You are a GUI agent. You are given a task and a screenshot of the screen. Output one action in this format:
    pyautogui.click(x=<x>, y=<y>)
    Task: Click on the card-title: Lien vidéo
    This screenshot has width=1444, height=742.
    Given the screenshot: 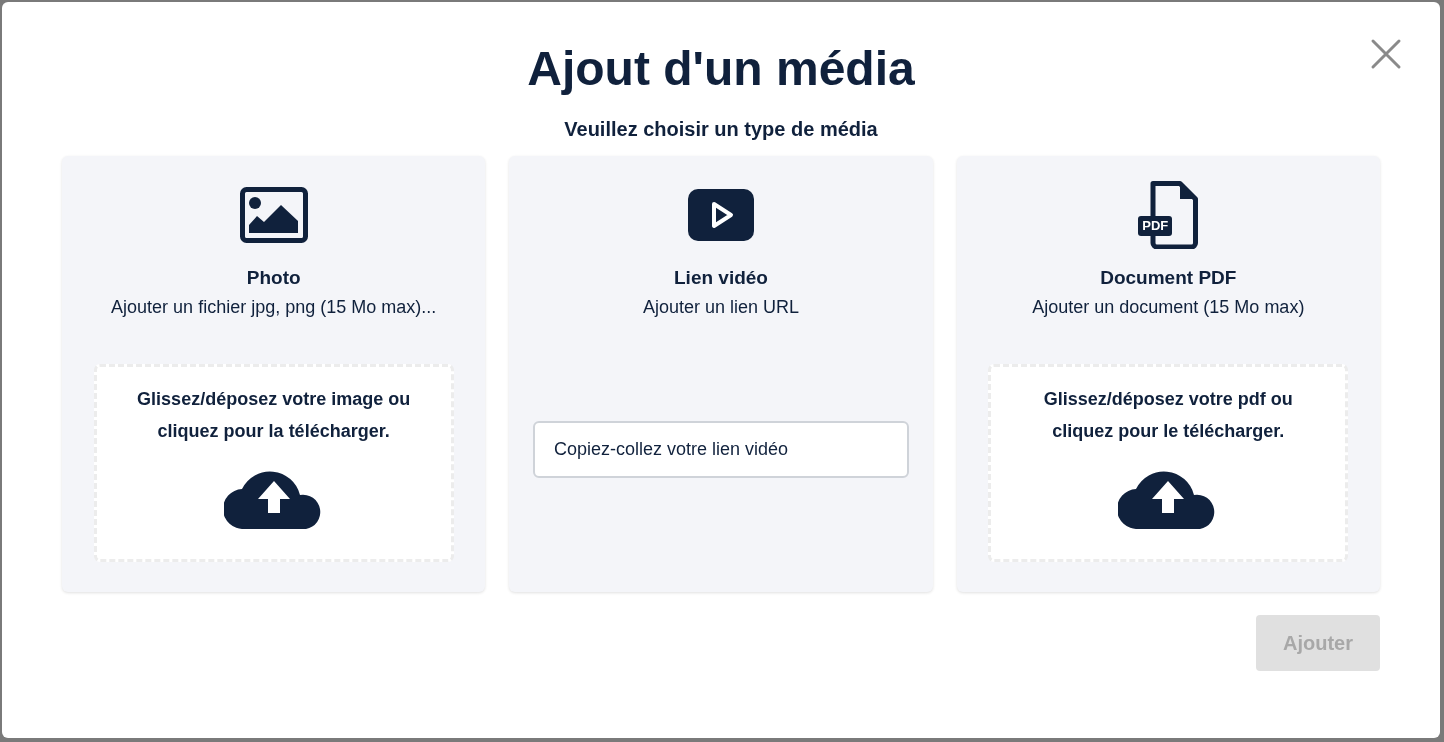 What is the action you would take?
    pyautogui.click(x=721, y=278)
    